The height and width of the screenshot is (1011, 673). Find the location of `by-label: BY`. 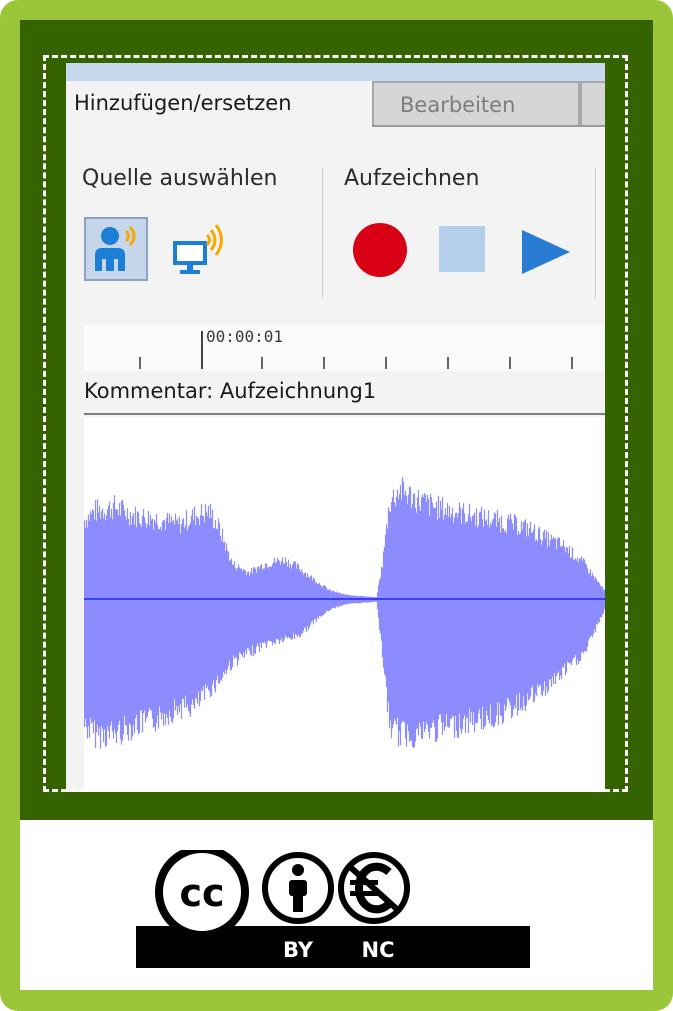

by-label: BY is located at coordinates (298, 950).